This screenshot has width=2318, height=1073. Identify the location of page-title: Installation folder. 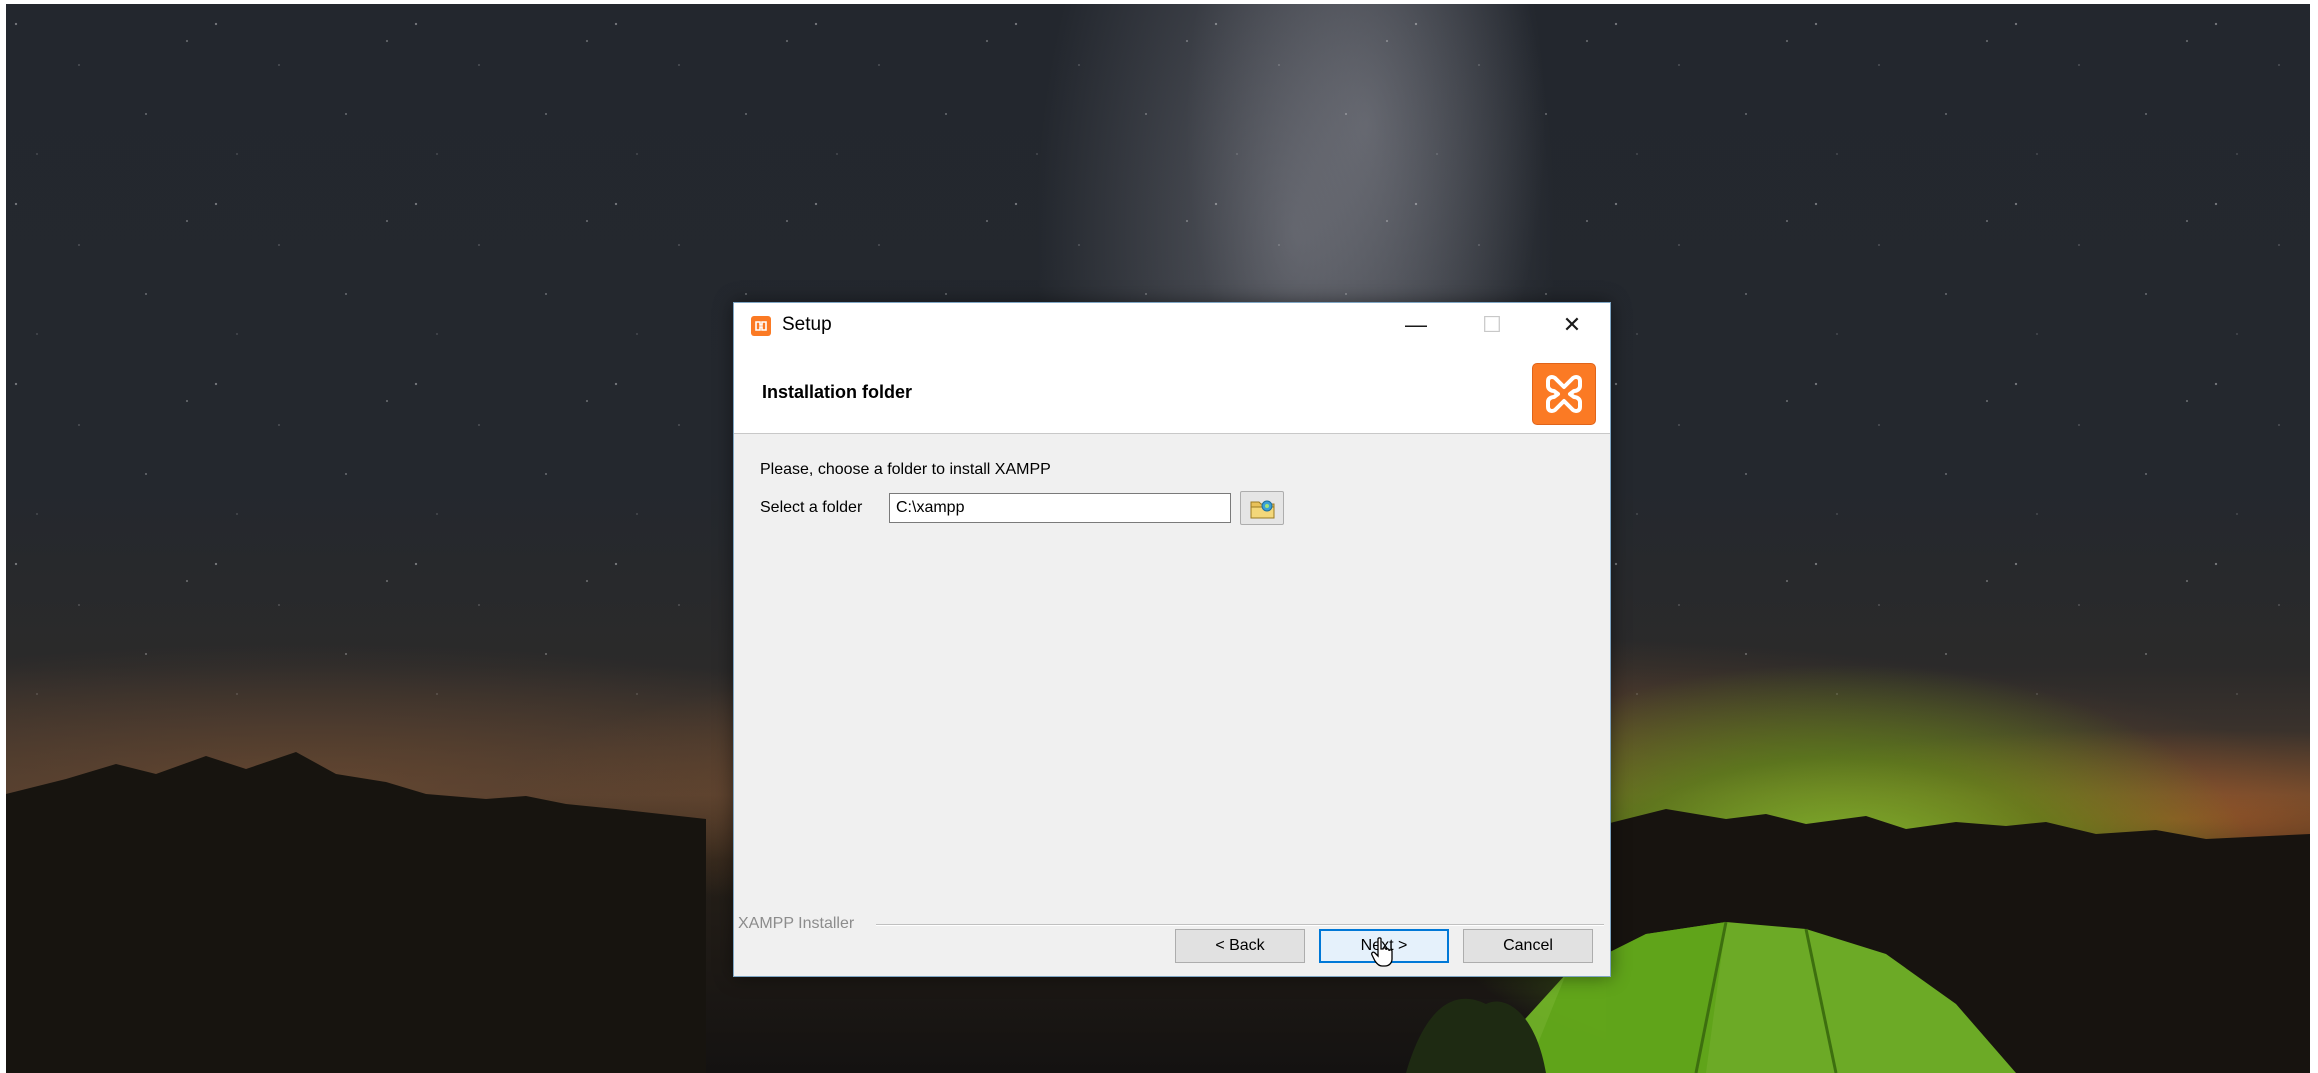
(837, 392).